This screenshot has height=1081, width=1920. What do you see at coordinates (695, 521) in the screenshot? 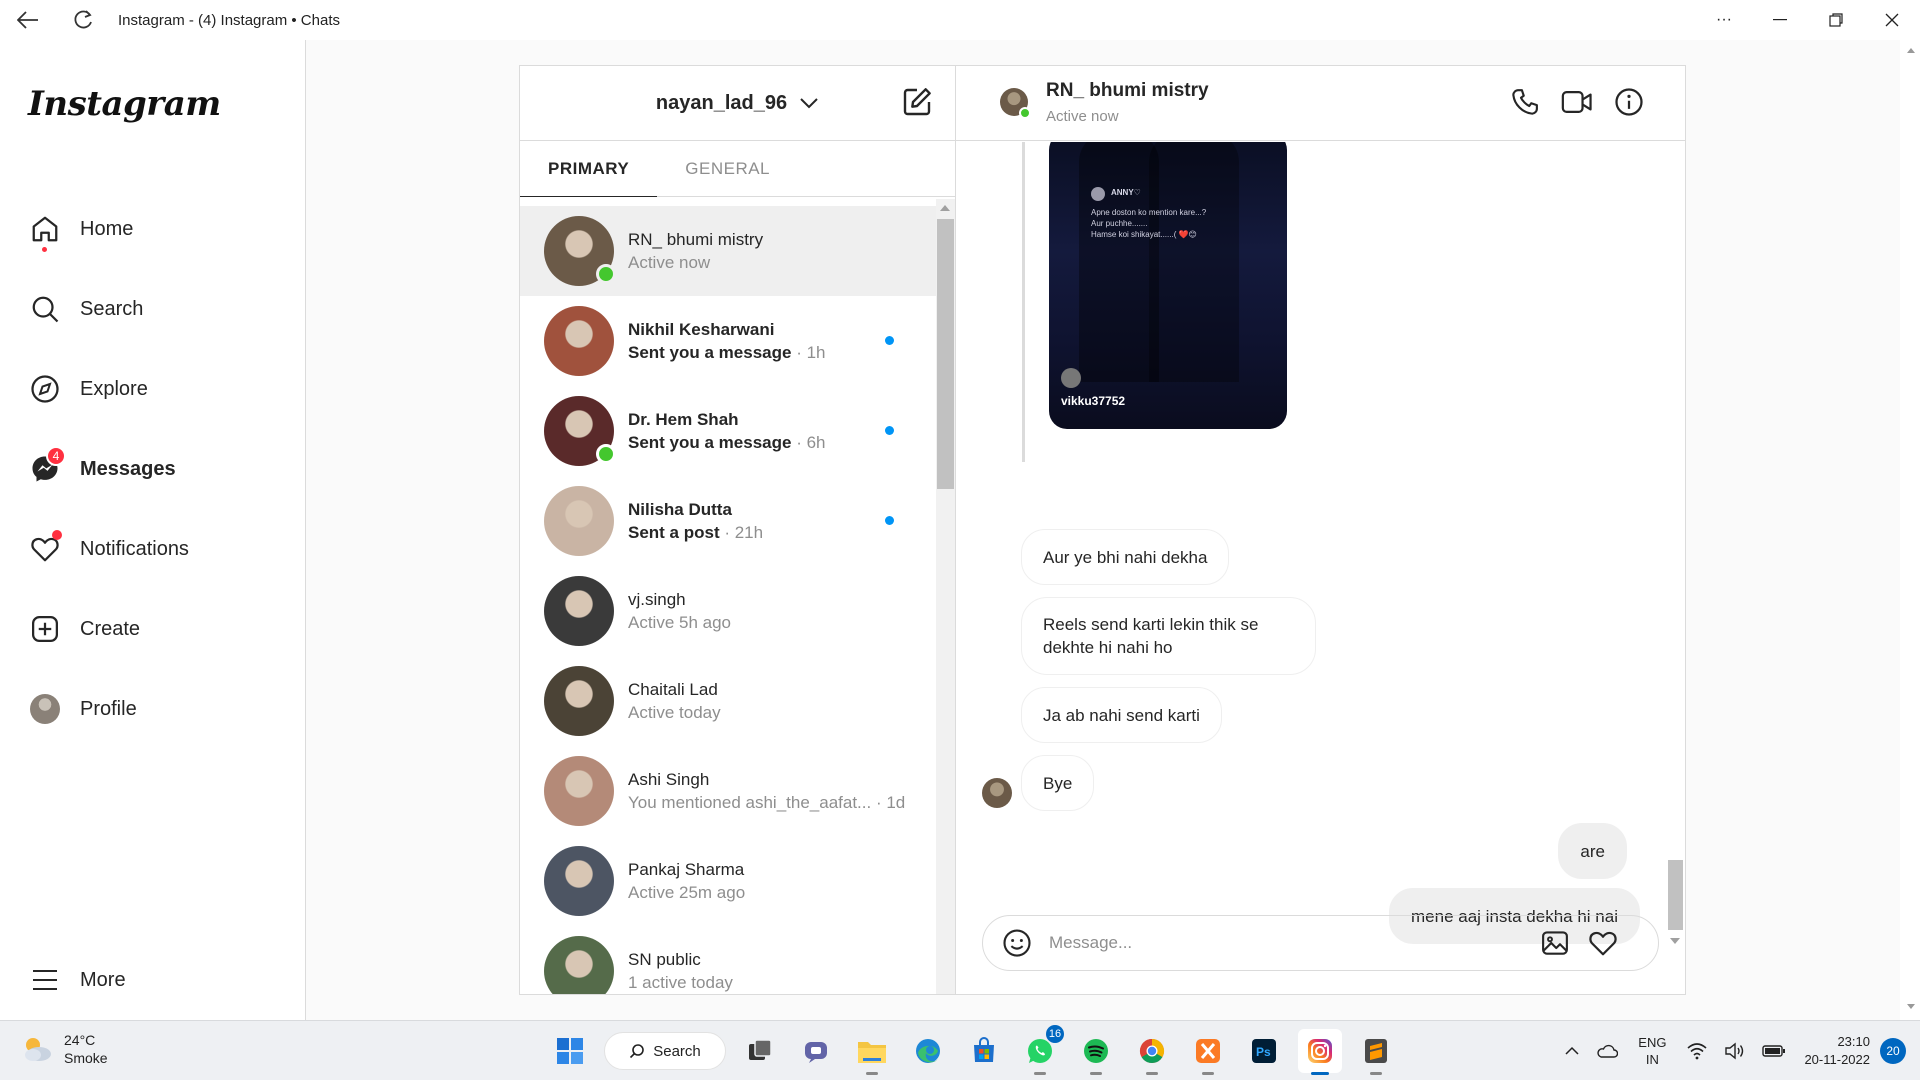
I see `conversation-info: Nilisha Dutta Sent a post · 21h` at bounding box center [695, 521].